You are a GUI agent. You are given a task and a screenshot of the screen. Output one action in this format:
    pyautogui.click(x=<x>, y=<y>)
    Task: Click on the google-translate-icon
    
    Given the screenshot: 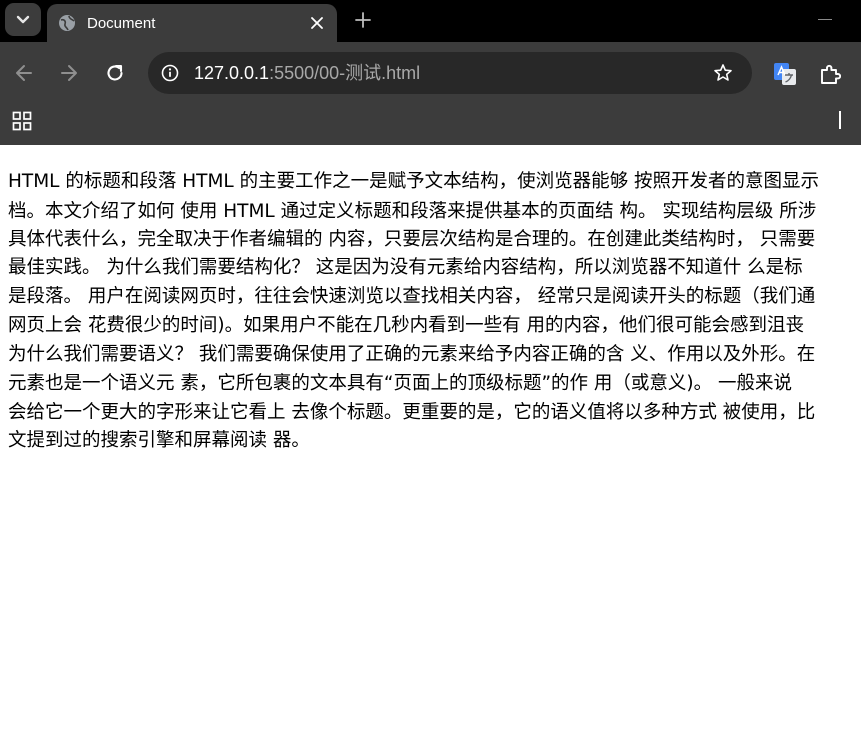 What is the action you would take?
    pyautogui.click(x=785, y=74)
    